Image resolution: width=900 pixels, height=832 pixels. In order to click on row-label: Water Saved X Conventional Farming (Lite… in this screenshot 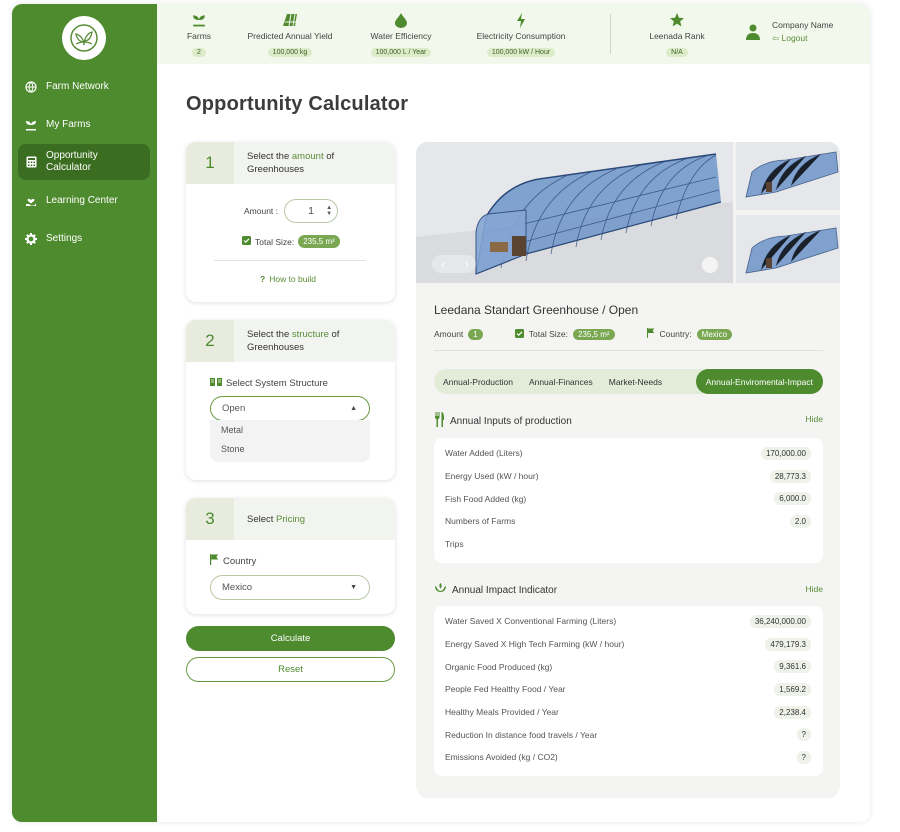, I will do `click(531, 621)`.